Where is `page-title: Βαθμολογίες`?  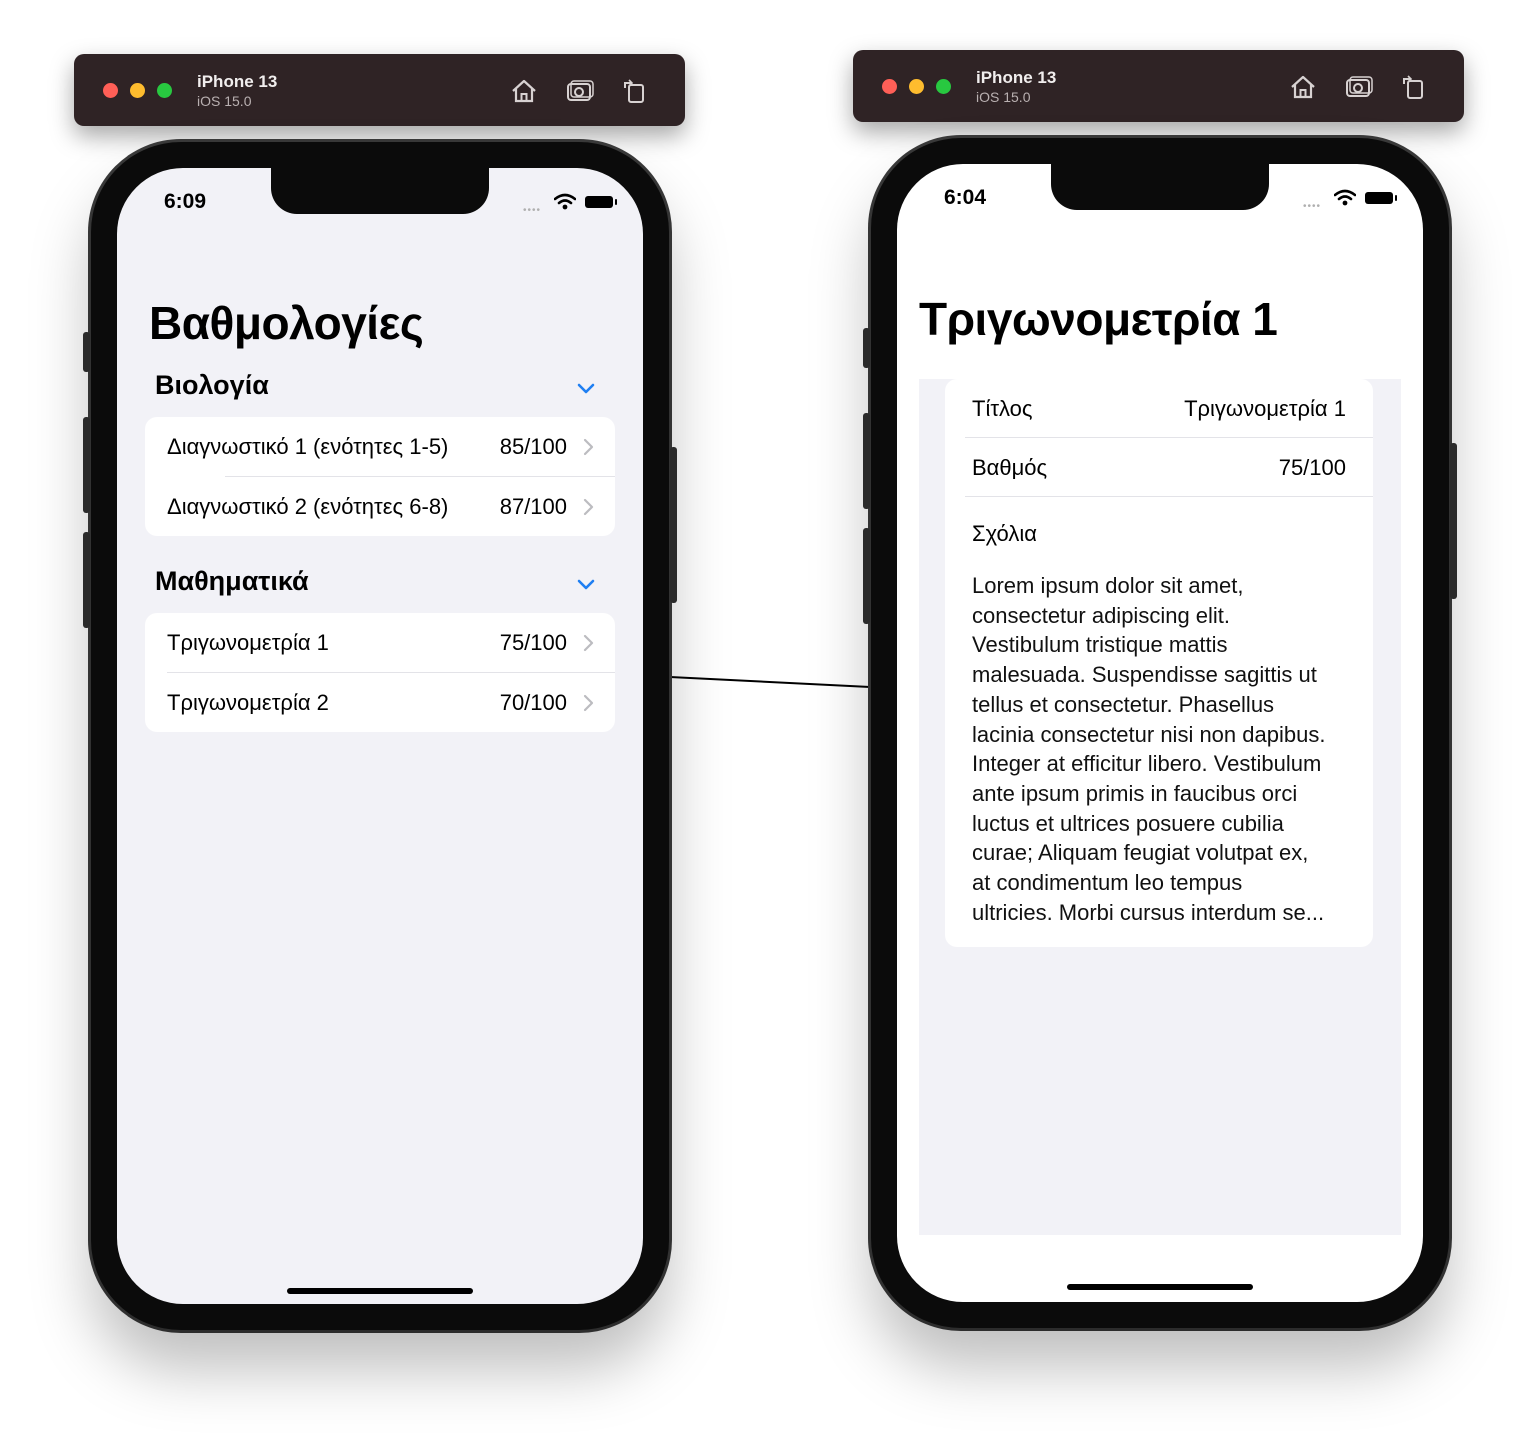 page-title: Βαθμολογίες is located at coordinates (286, 323).